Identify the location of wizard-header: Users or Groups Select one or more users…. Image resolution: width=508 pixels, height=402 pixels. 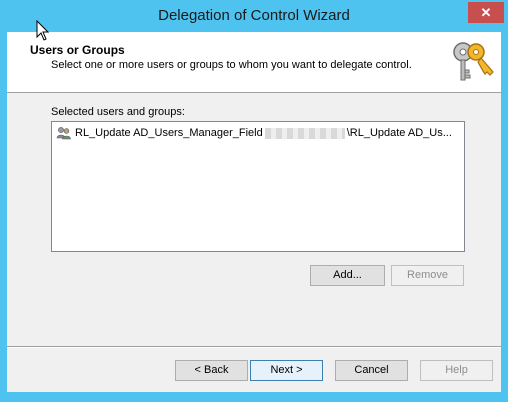
(254, 62).